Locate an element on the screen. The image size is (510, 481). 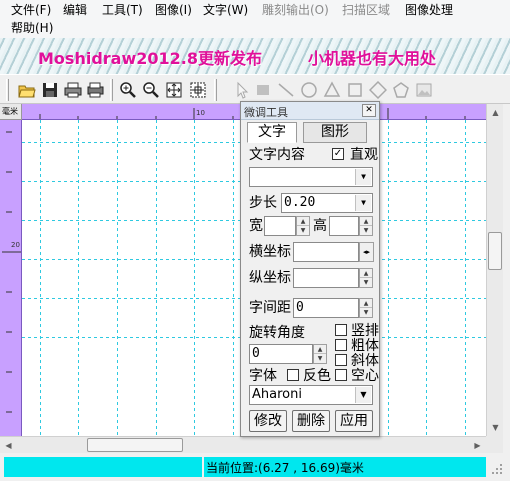
print-icon is located at coordinates (73, 90).